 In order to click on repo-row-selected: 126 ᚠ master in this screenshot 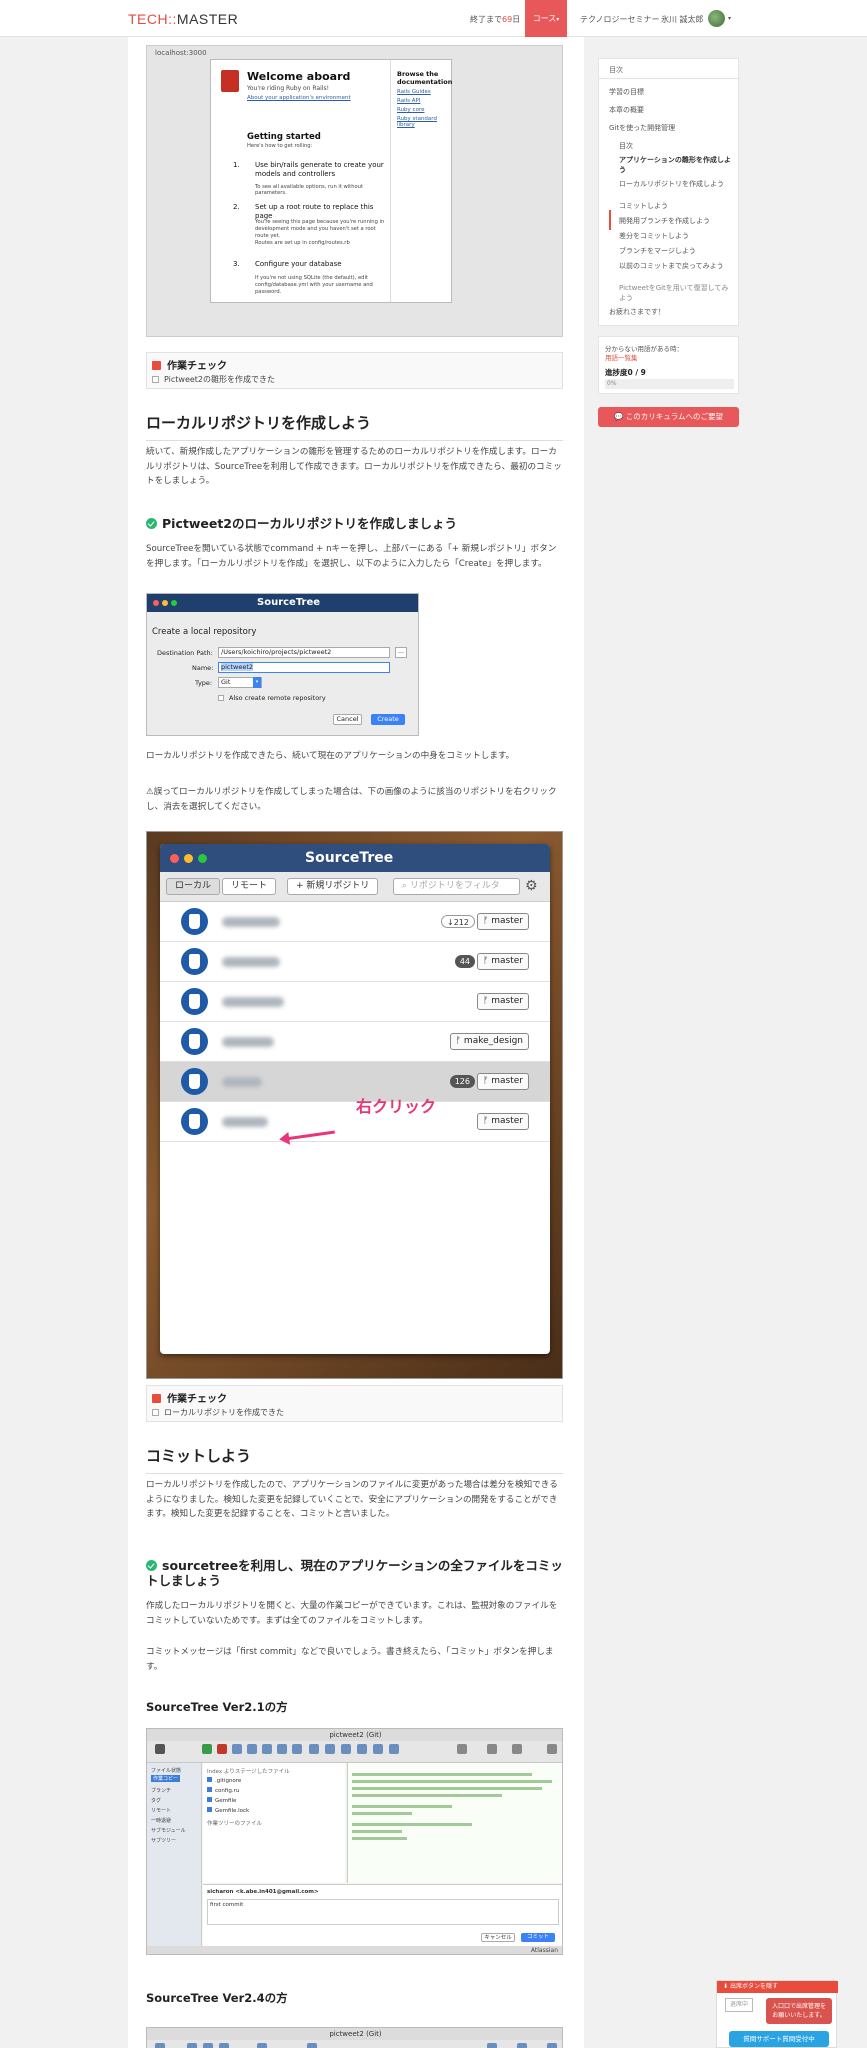, I will do `click(355, 1082)`.